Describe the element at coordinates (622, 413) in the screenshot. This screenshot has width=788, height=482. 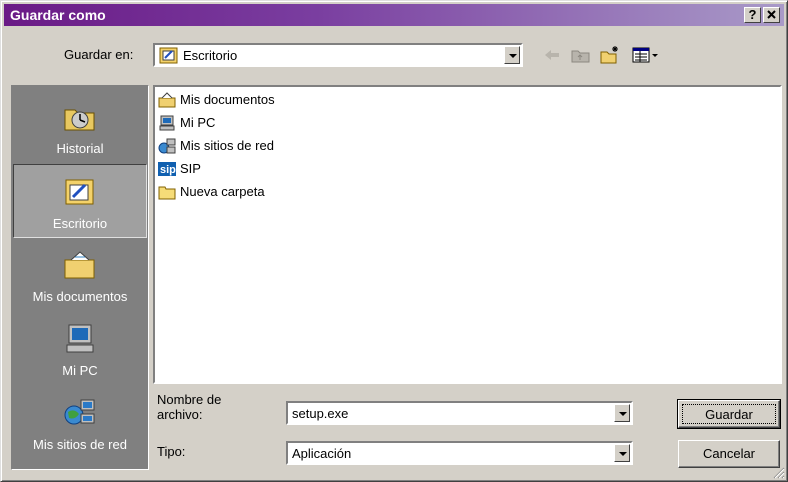
I see `filename-dropdown-button` at that location.